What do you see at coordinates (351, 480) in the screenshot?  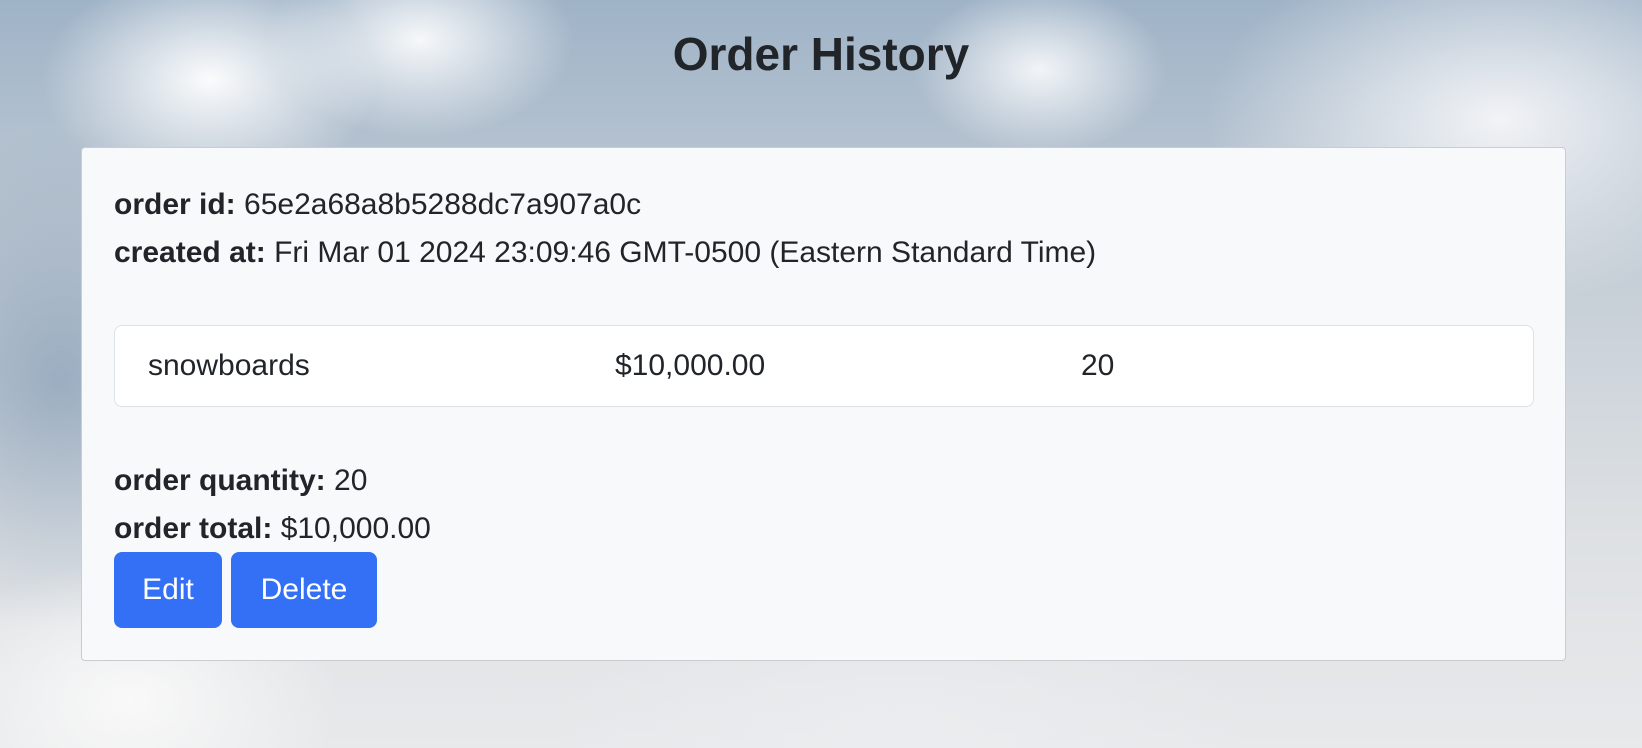 I see `order-quantity-value: 20` at bounding box center [351, 480].